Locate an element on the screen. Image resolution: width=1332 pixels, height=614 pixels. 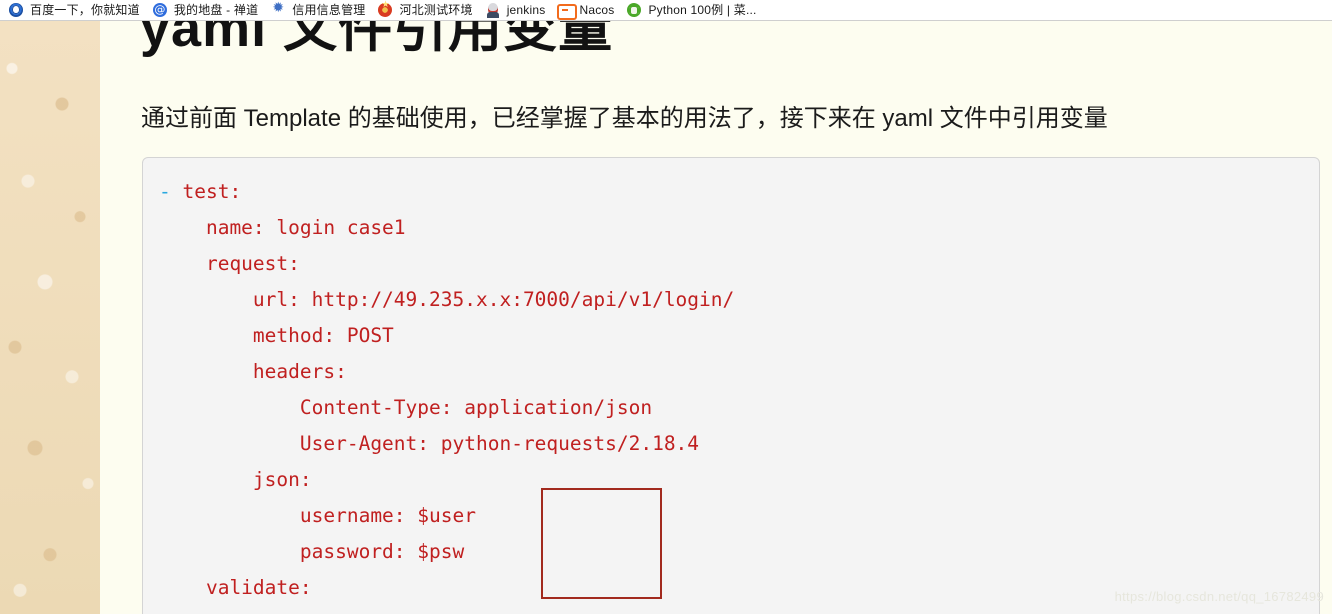
bookmark-item-nacos: Nacos is located at coordinates (588, 10).